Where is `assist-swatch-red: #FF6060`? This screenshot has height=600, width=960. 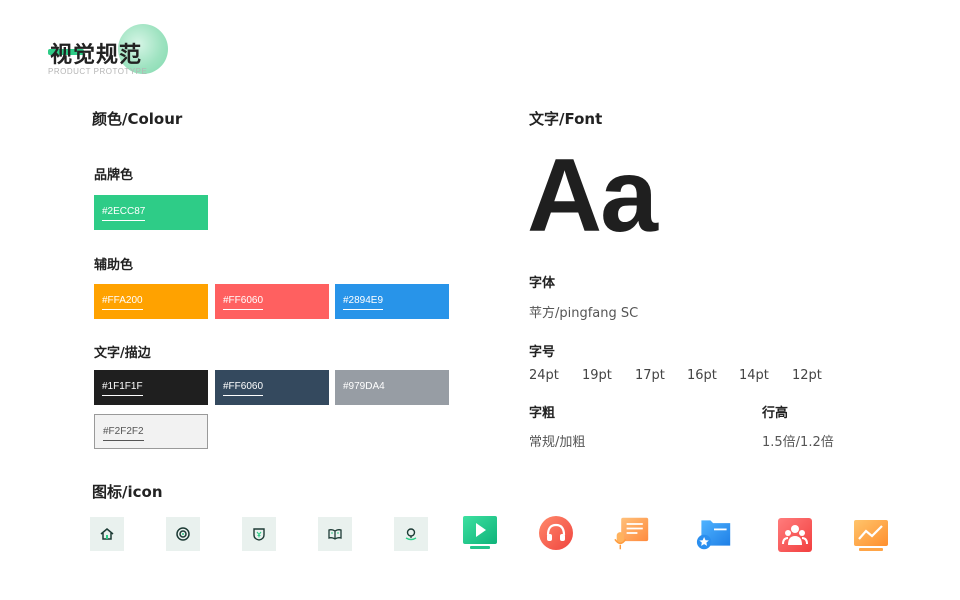
assist-swatch-red: #FF6060 is located at coordinates (272, 301).